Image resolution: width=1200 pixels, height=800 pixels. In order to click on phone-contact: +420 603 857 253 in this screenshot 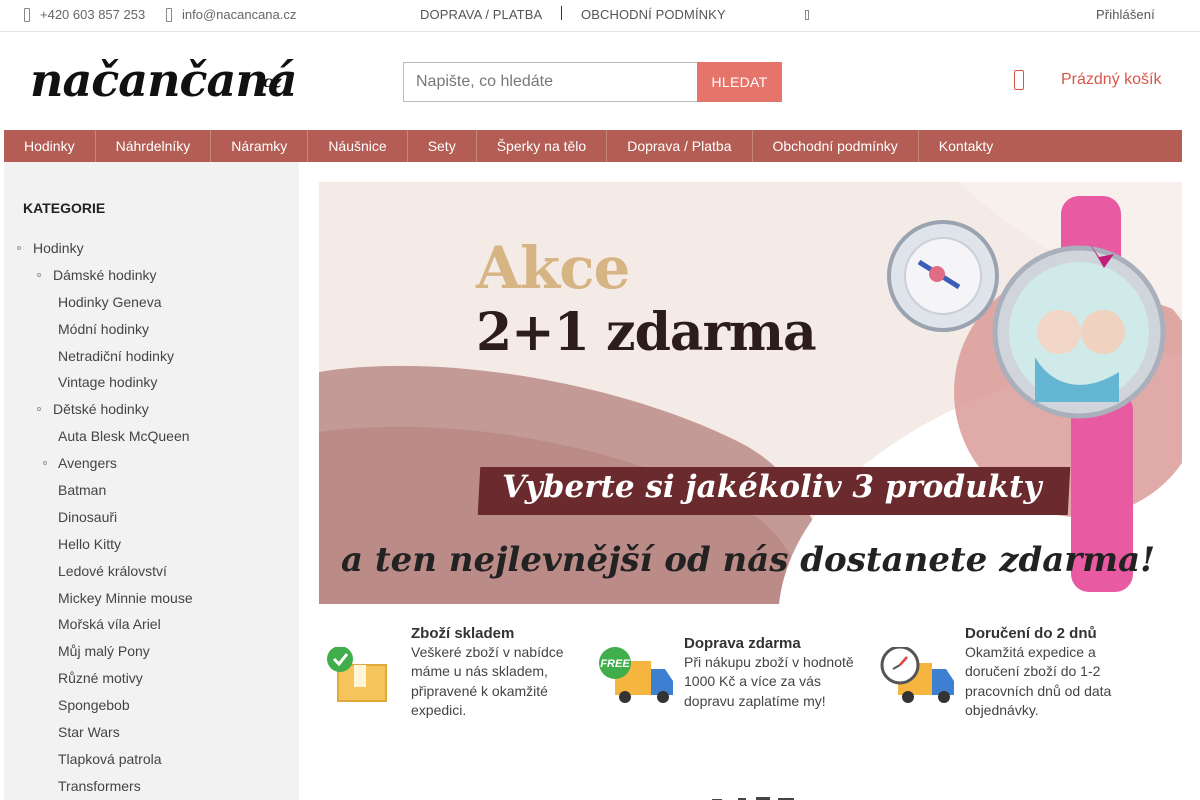, I will do `click(84, 14)`.